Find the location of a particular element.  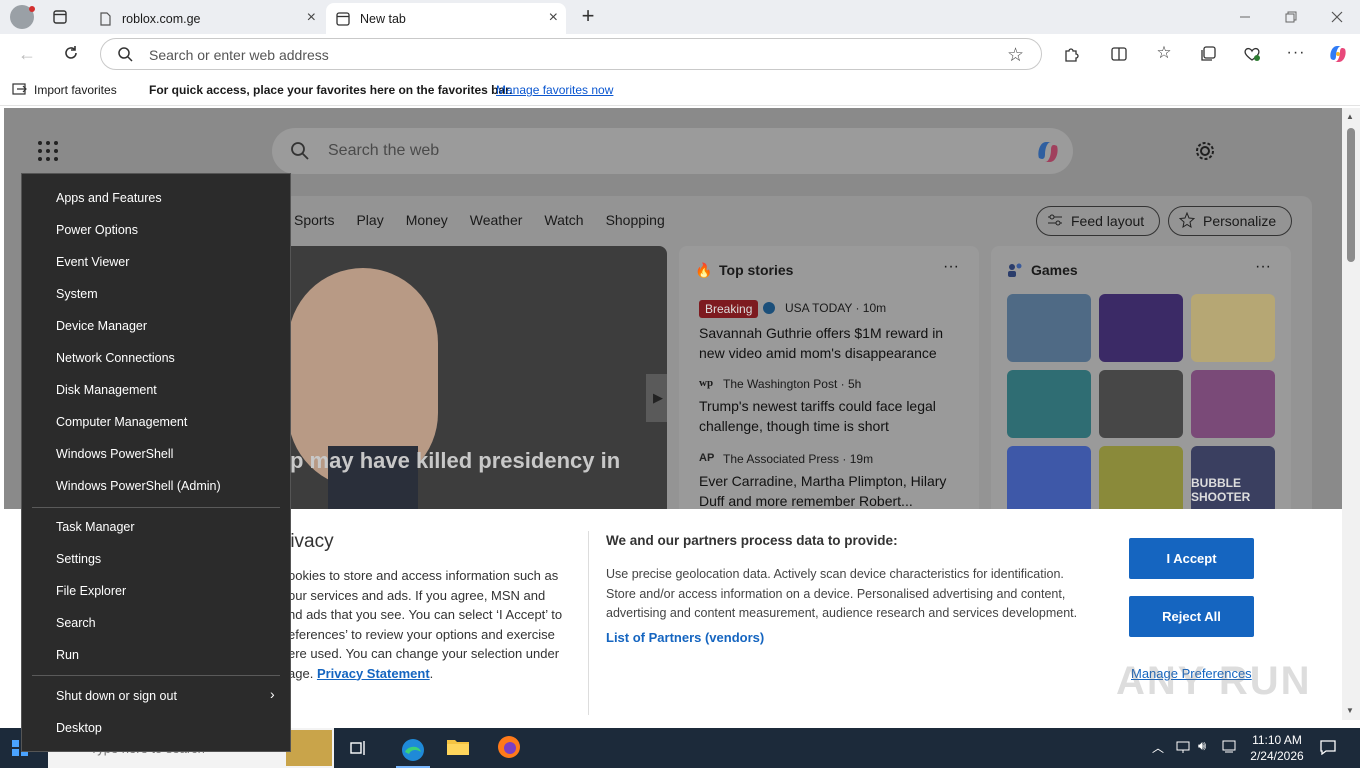

more-options-icon: ··· is located at coordinates (1296, 53).